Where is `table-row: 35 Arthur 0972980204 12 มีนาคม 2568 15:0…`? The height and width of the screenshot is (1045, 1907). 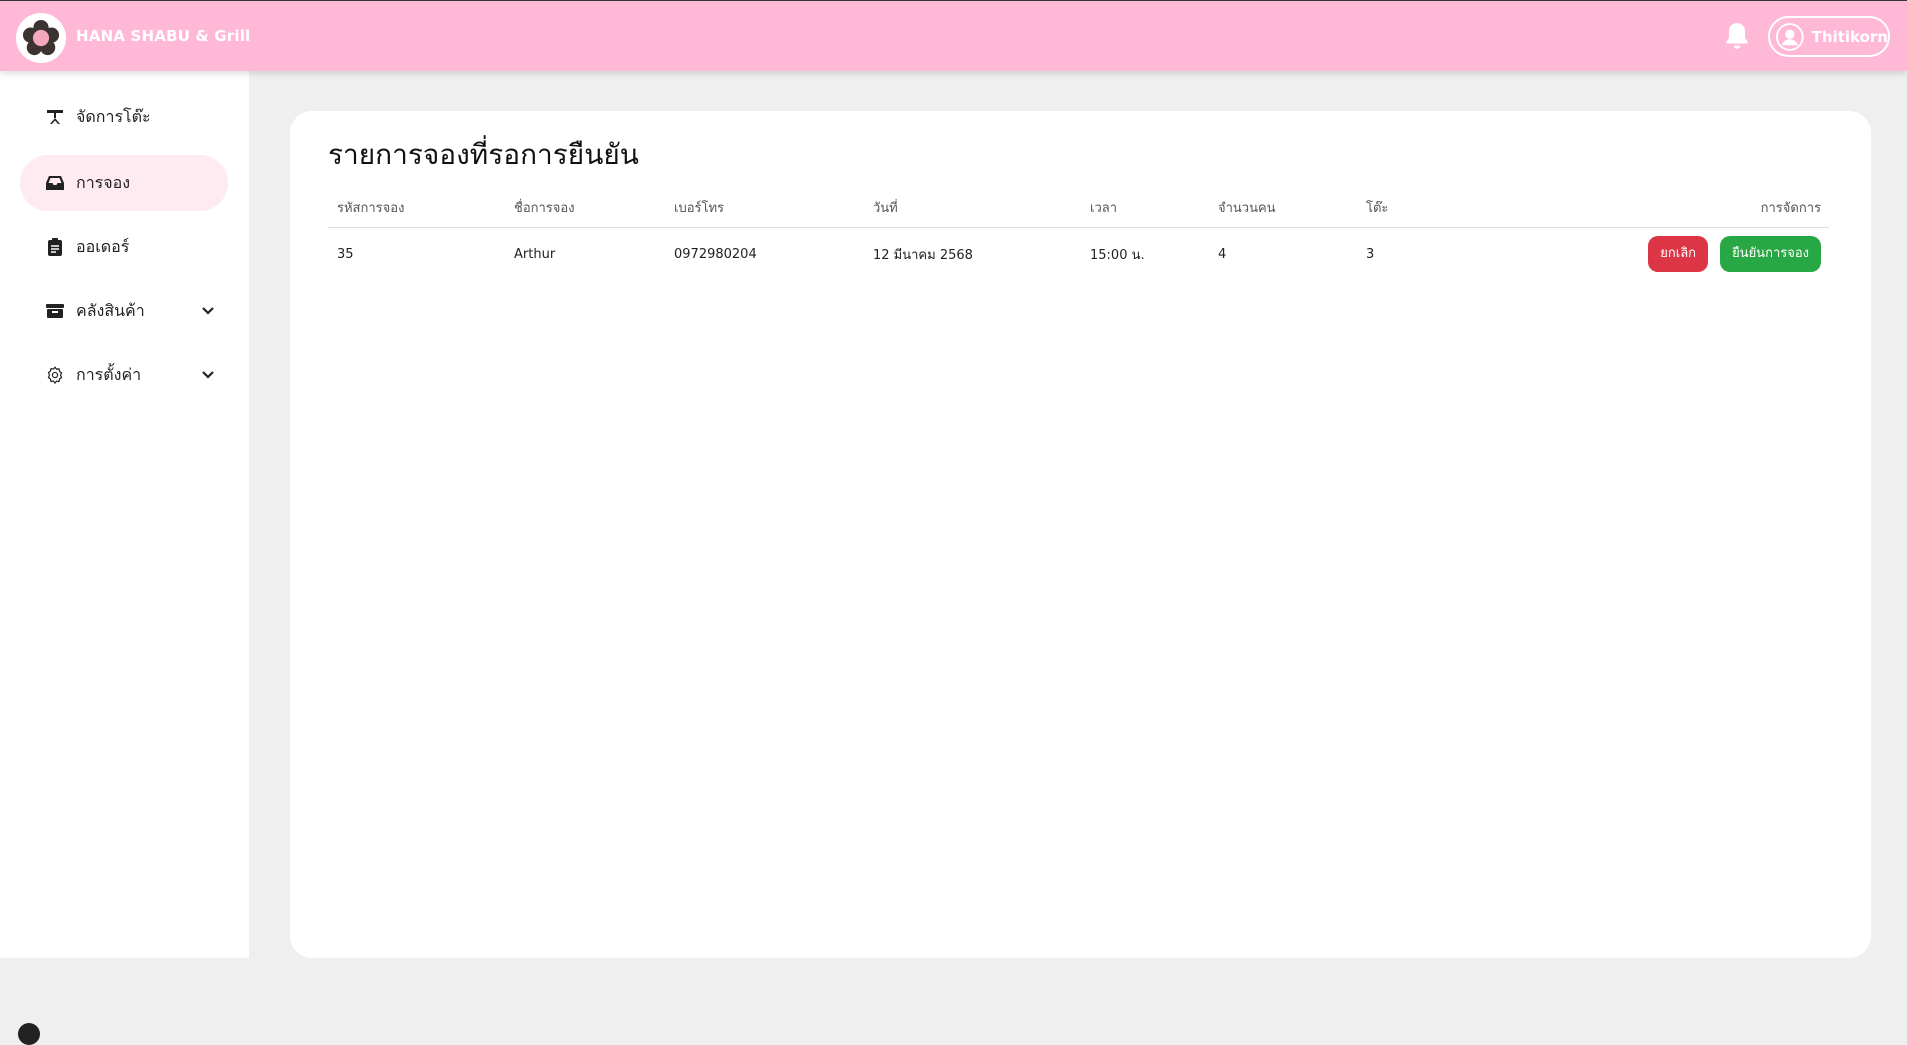
table-row: 35 Arthur 0972980204 12 มีนาคม 2568 15:0… is located at coordinates (1078, 254).